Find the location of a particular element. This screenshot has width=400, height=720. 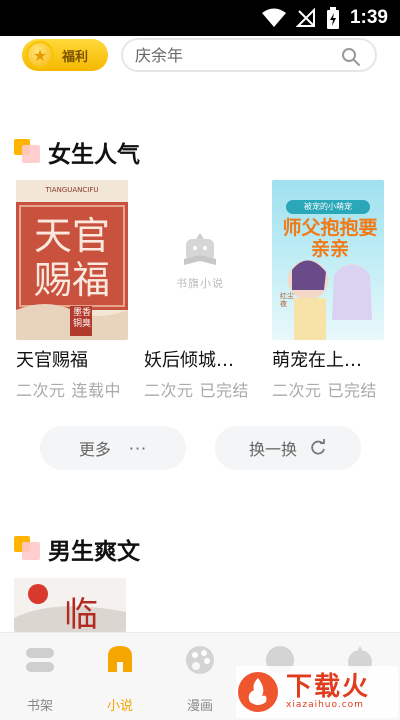

novel-icon is located at coordinates (120, 660).